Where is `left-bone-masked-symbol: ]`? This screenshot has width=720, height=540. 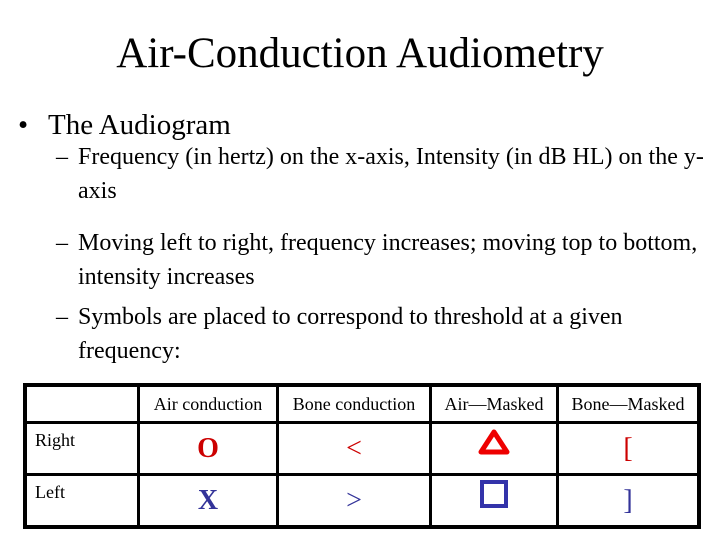
left-bone-masked-symbol: ] is located at coordinates (628, 501).